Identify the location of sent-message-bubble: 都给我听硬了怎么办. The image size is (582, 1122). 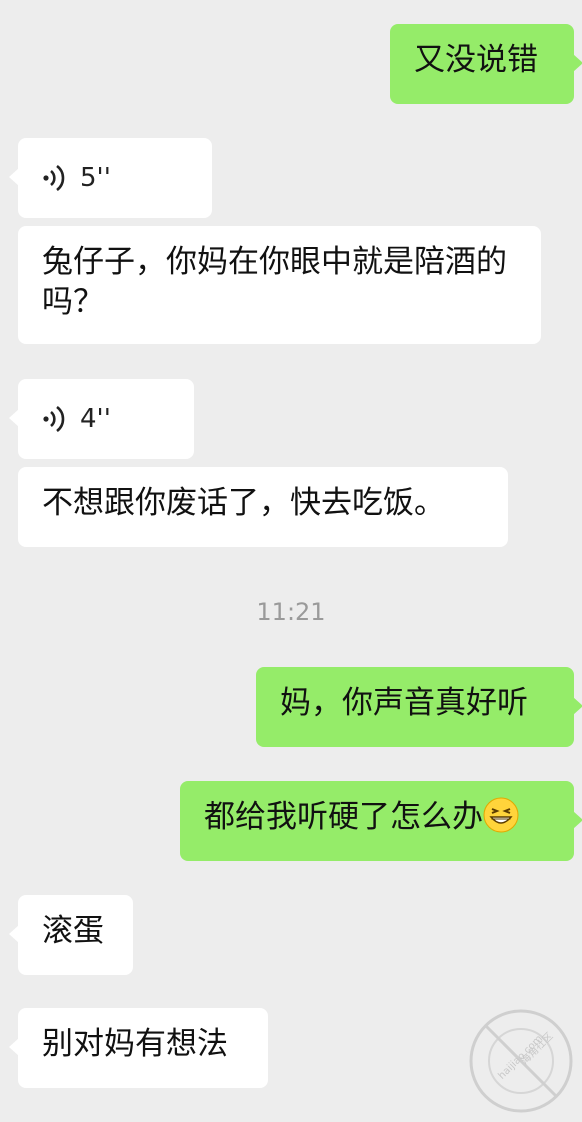
(381, 821).